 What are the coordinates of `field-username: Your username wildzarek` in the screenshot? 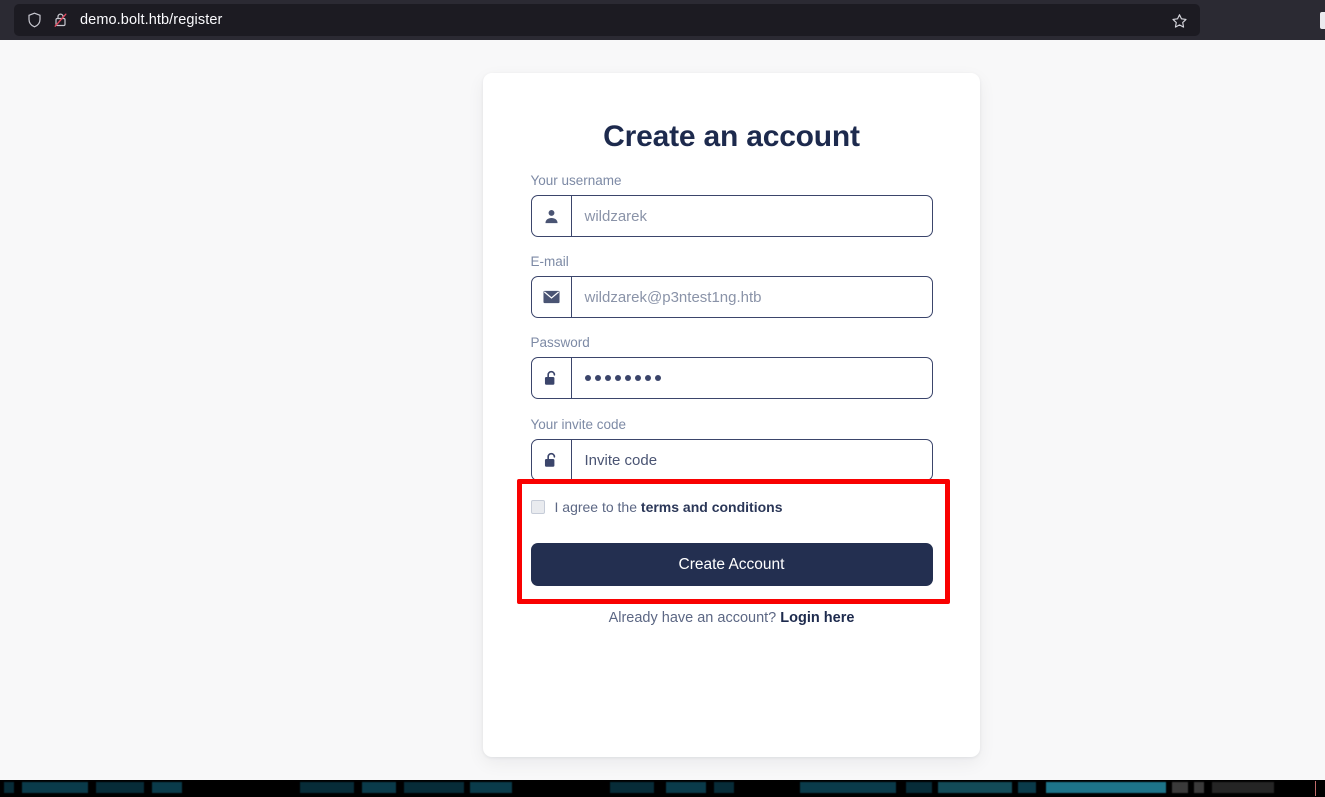 It's located at (731, 205).